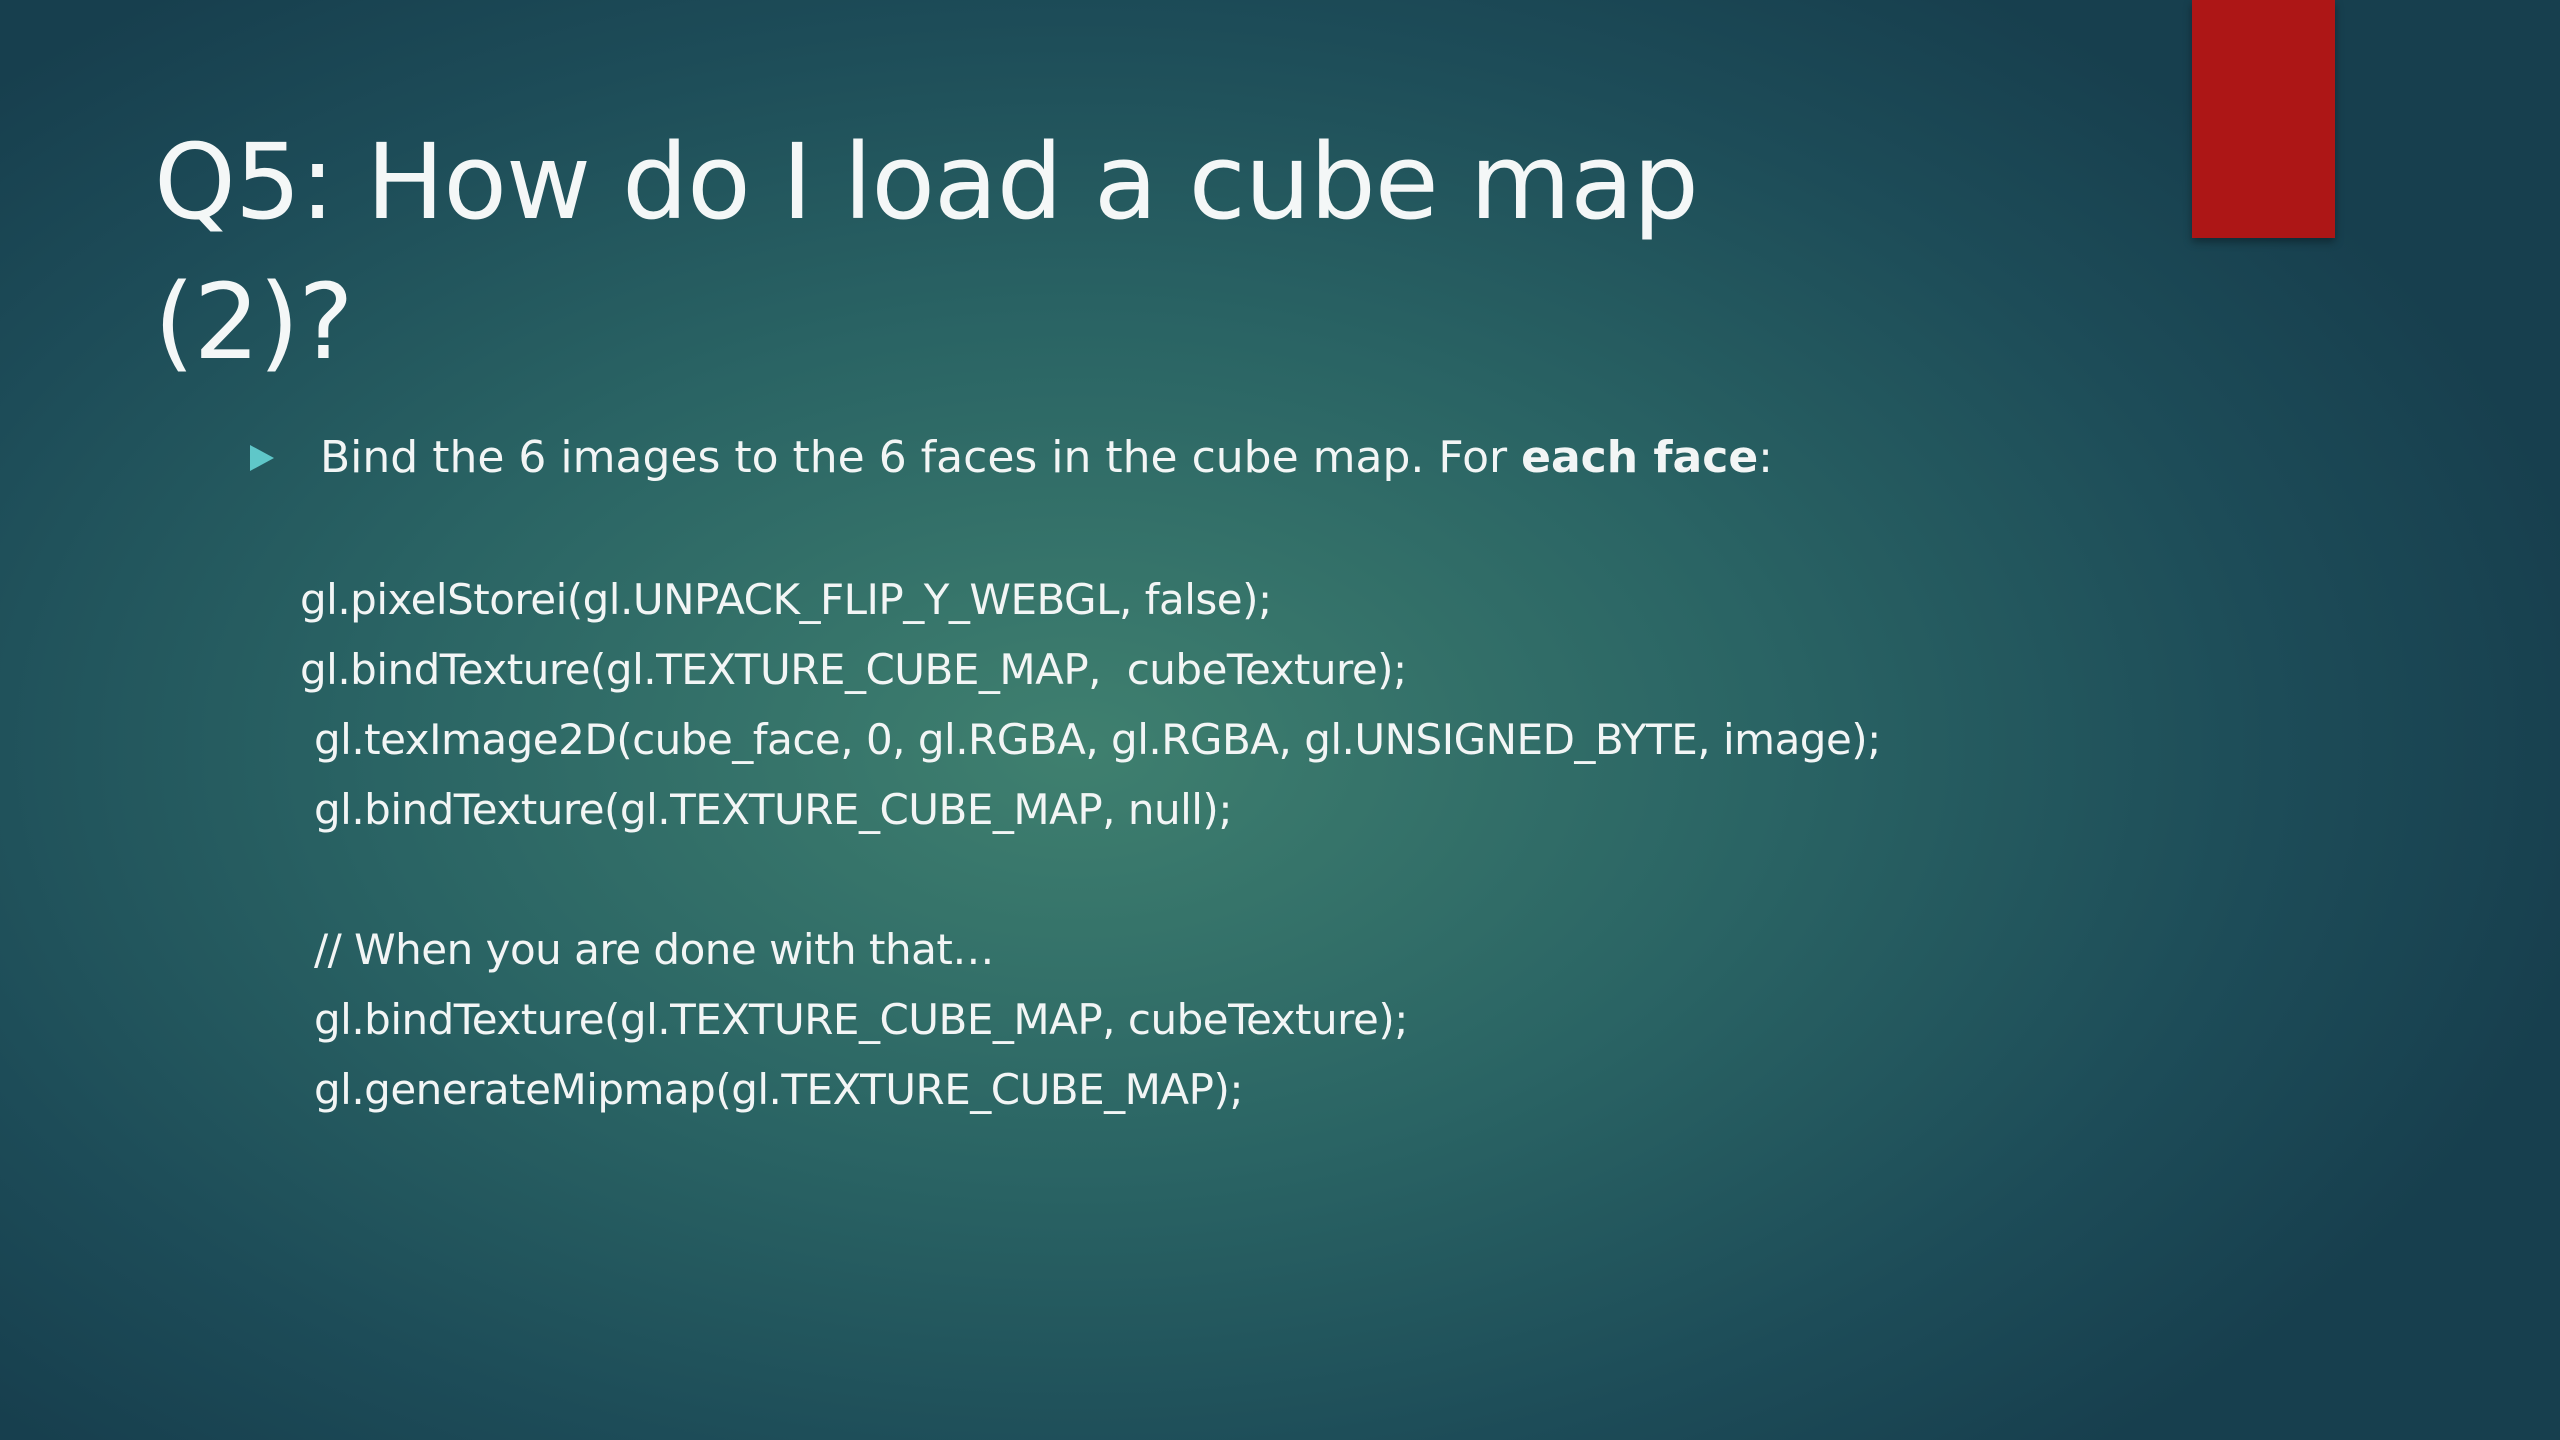 The width and height of the screenshot is (2560, 1440). Describe the element at coordinates (1640, 457) in the screenshot. I see `bullet-text-bold: each face` at that location.